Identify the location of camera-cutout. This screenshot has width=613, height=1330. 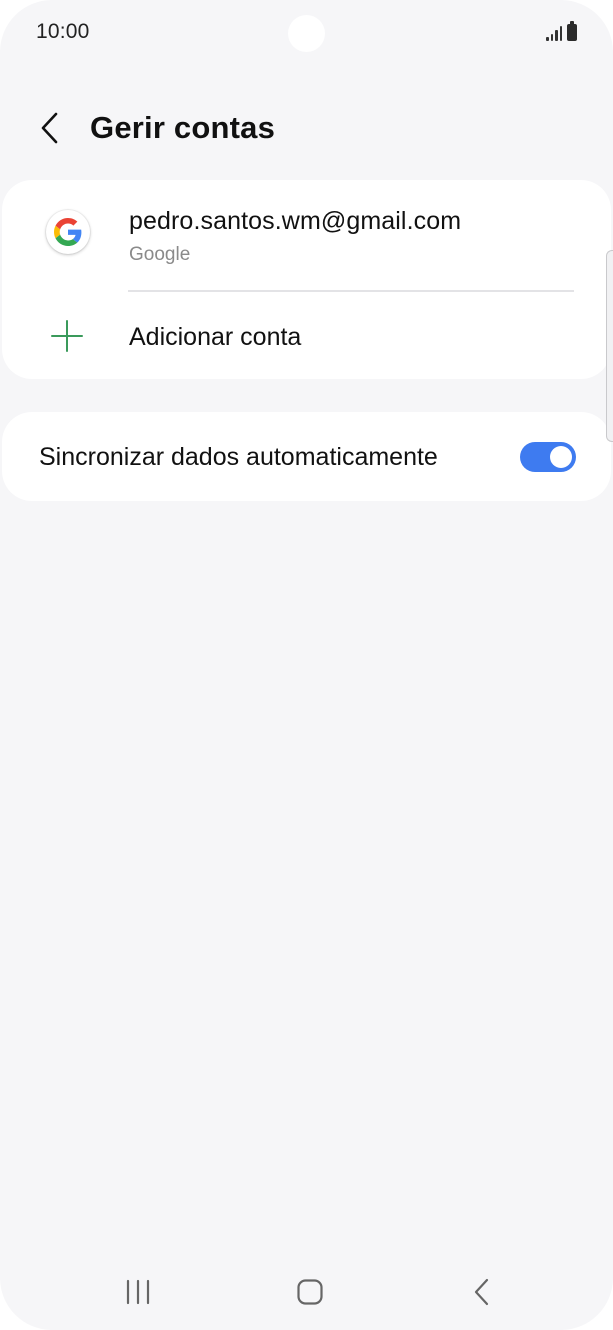
(306, 33).